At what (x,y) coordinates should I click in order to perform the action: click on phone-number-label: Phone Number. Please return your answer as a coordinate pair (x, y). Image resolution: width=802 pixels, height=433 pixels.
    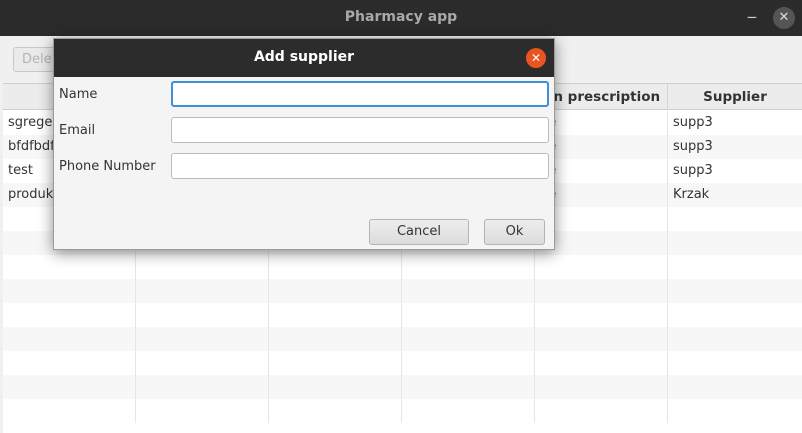
    Looking at the image, I should click on (107, 166).